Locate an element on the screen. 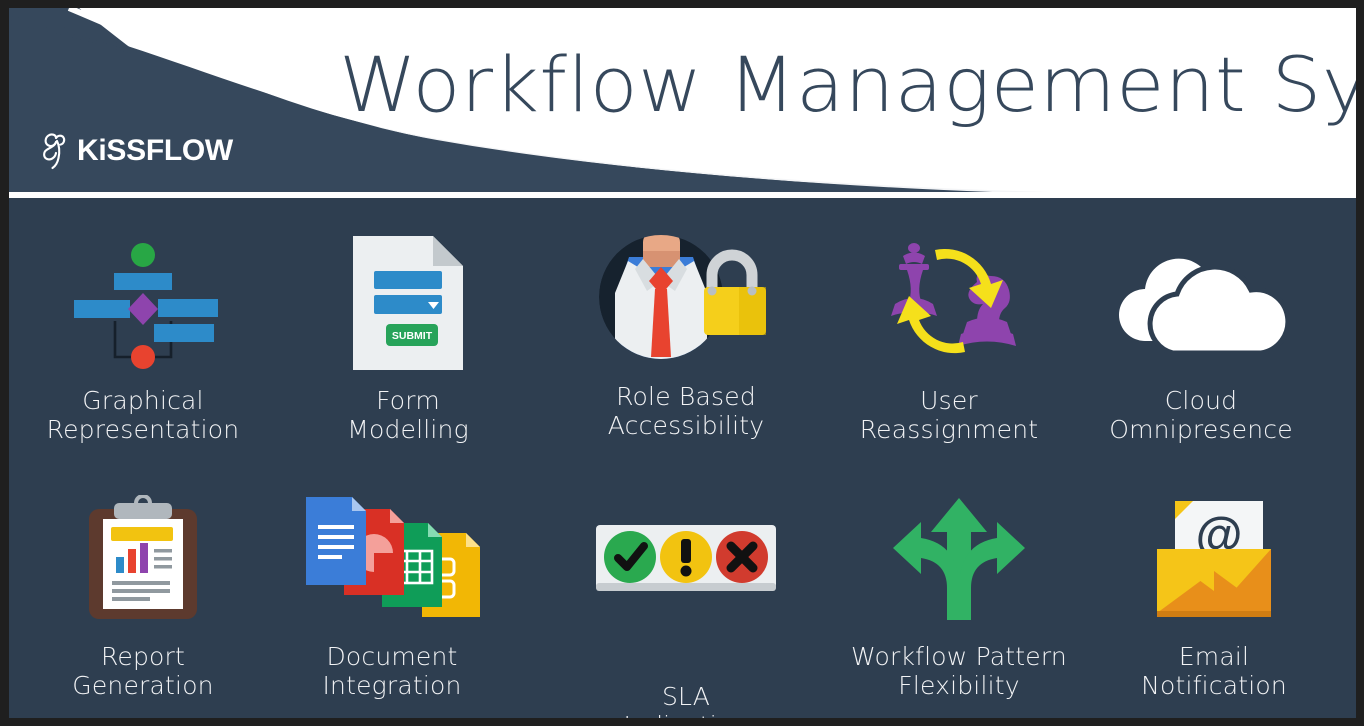  feature-user-reassignment: User Reassignment is located at coordinates (949, 336).